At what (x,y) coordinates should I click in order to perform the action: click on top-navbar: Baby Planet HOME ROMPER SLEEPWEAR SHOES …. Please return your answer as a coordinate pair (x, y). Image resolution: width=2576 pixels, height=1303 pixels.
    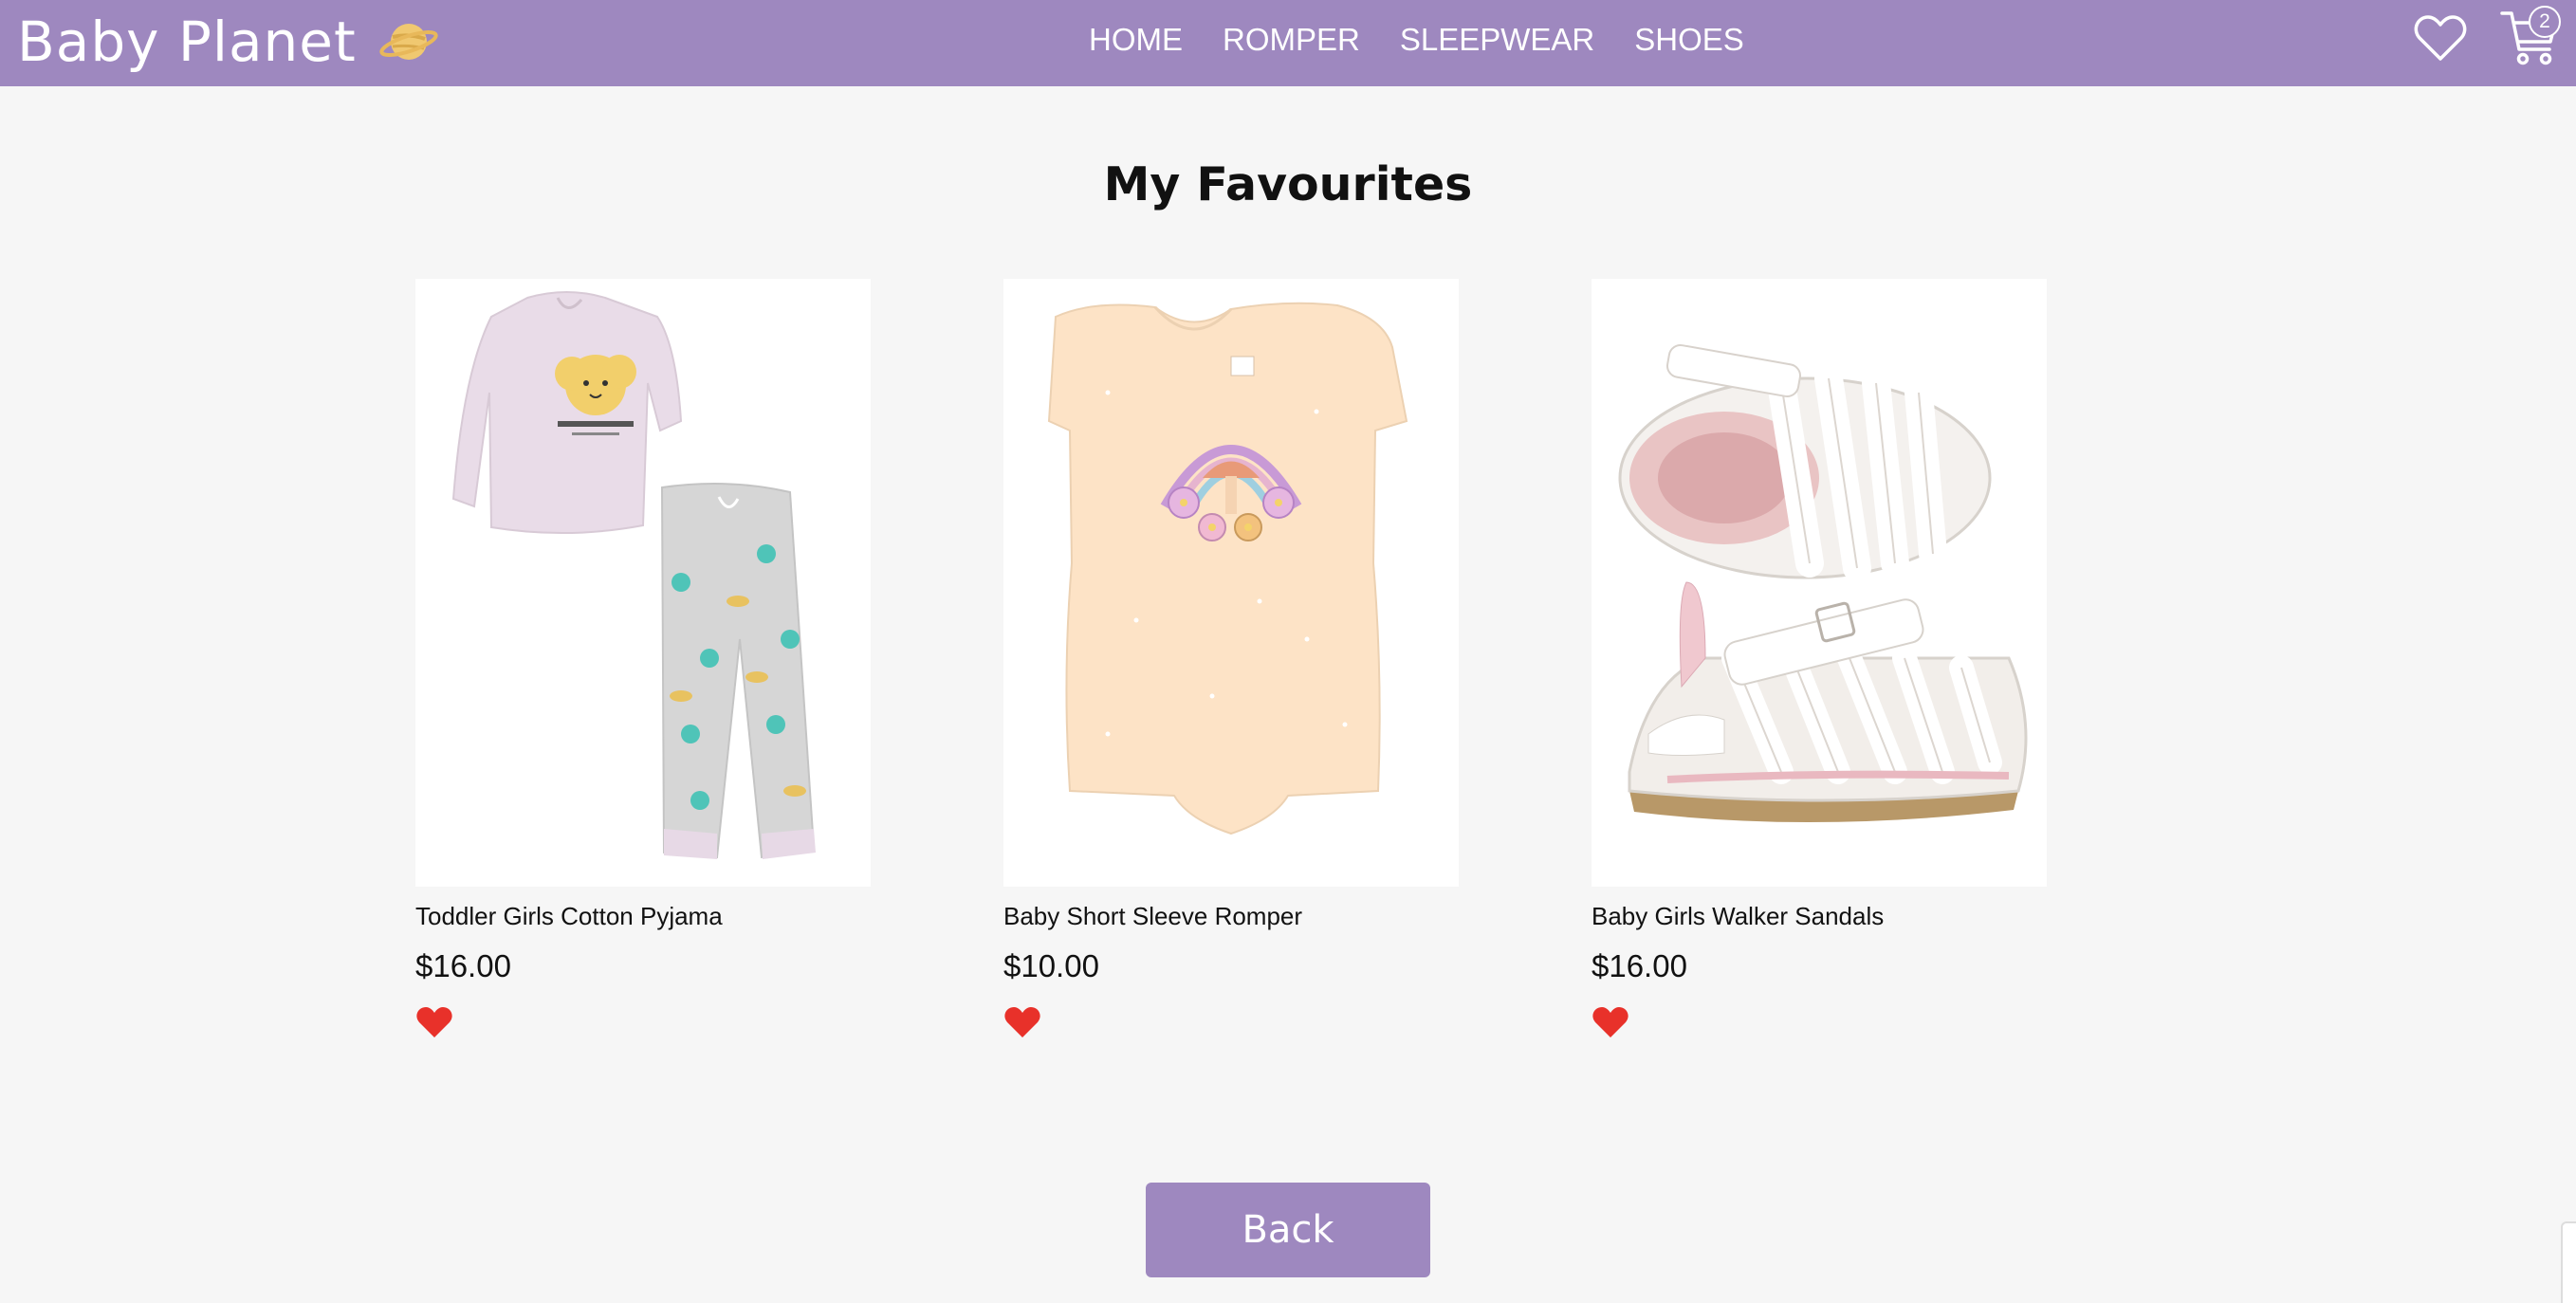
    Looking at the image, I should click on (1288, 43).